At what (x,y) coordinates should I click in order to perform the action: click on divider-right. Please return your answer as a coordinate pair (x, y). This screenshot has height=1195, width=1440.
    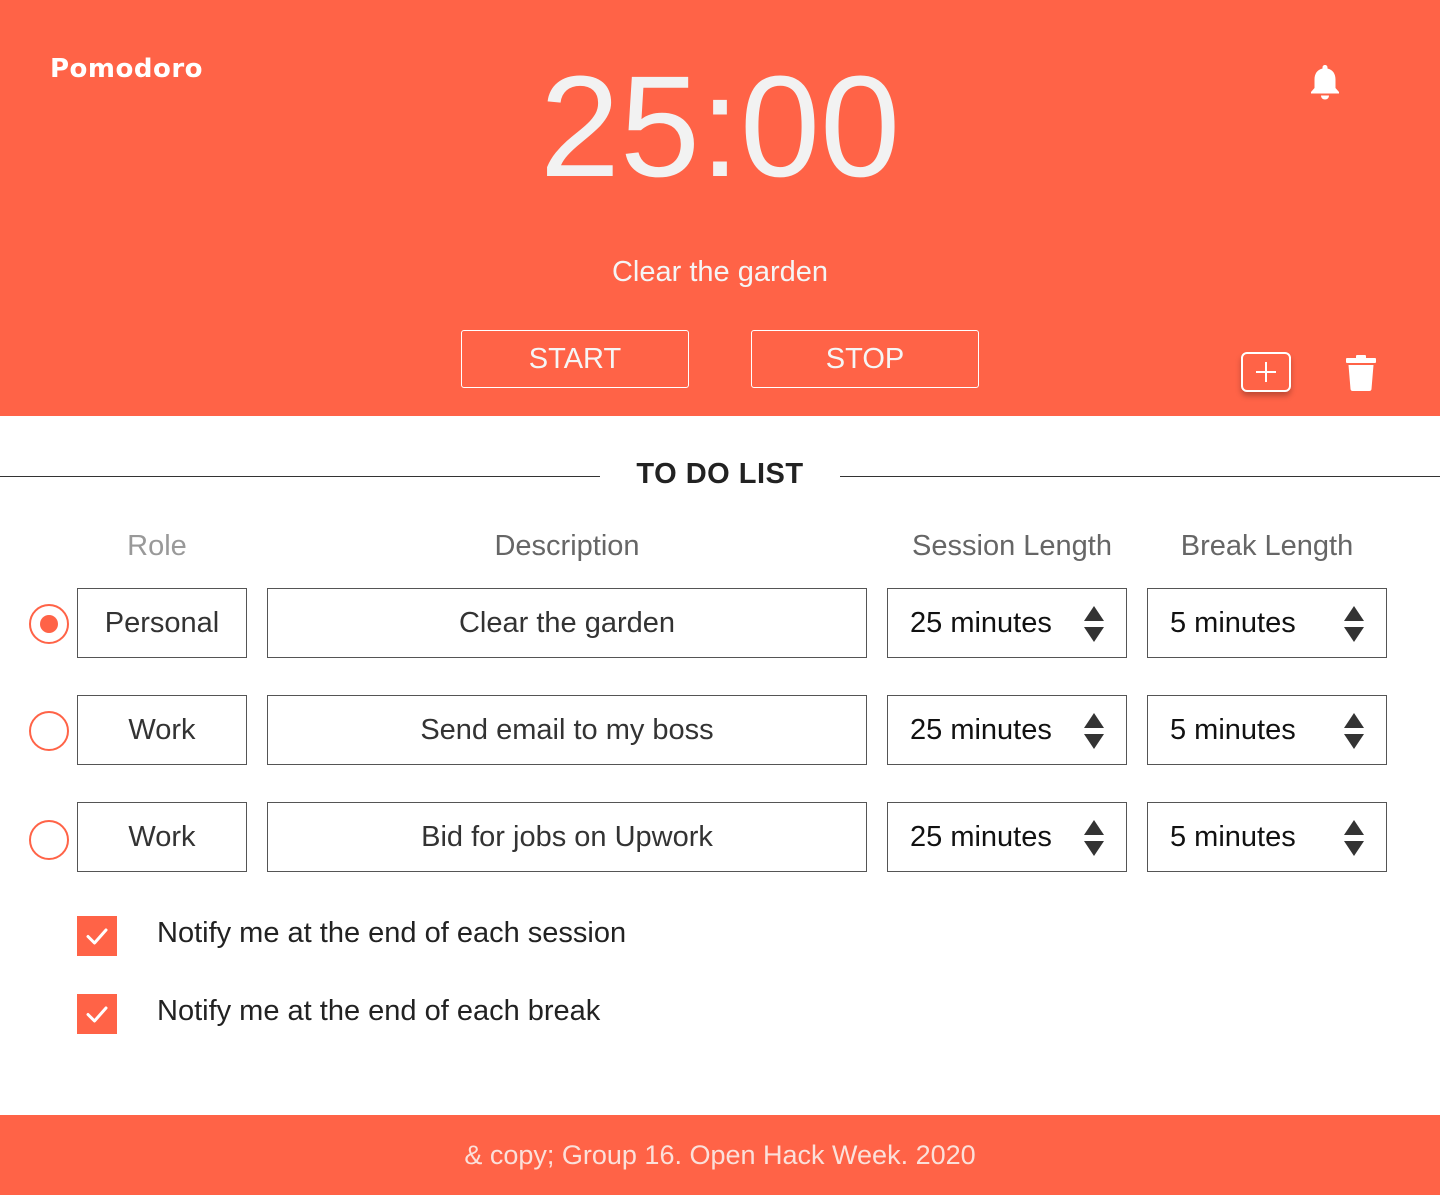
    Looking at the image, I should click on (1140, 476).